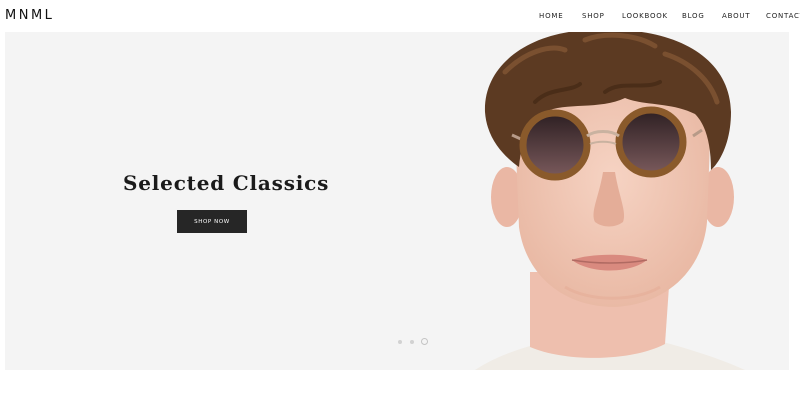 Image resolution: width=800 pixels, height=400 pixels. What do you see at coordinates (593, 16) in the screenshot?
I see `nav-item-shop: SHOP` at bounding box center [593, 16].